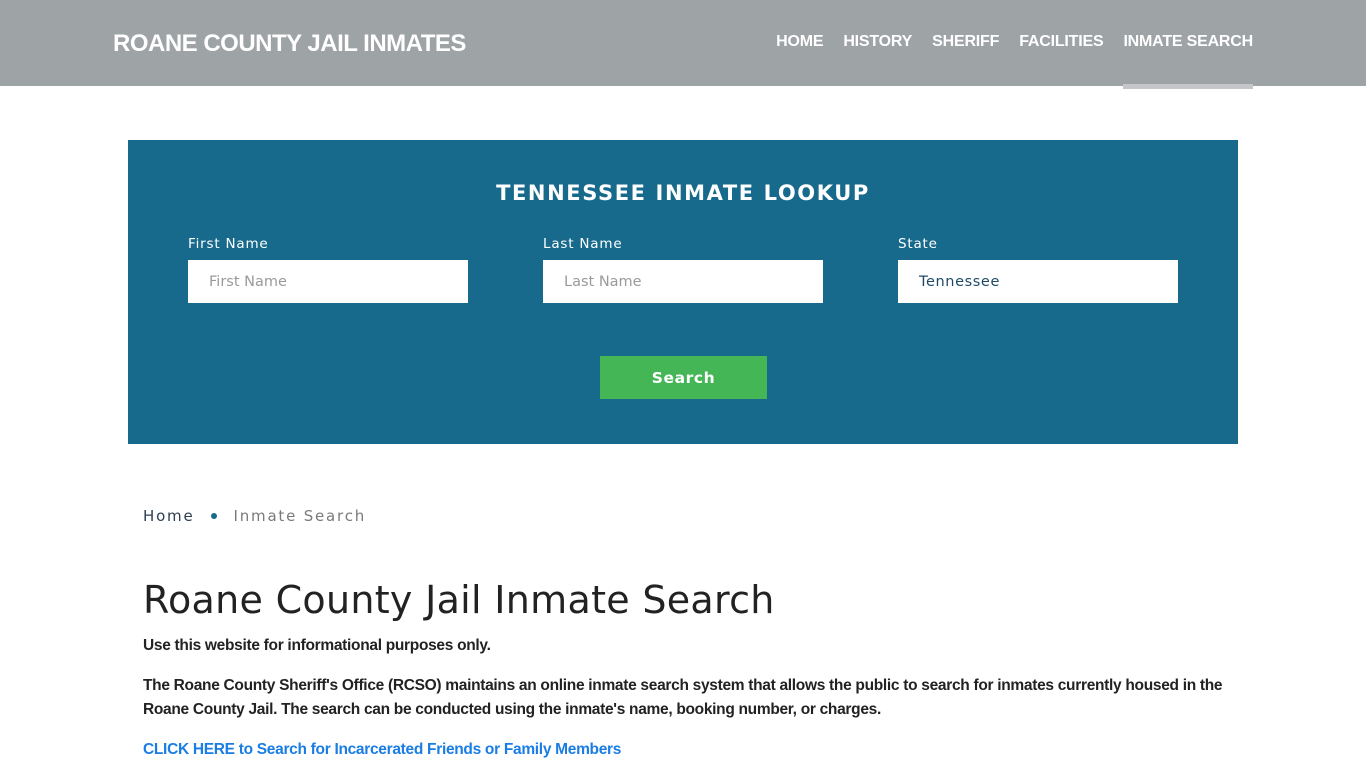 The height and width of the screenshot is (768, 1366). What do you see at coordinates (328, 281) in the screenshot?
I see `first-name-input` at bounding box center [328, 281].